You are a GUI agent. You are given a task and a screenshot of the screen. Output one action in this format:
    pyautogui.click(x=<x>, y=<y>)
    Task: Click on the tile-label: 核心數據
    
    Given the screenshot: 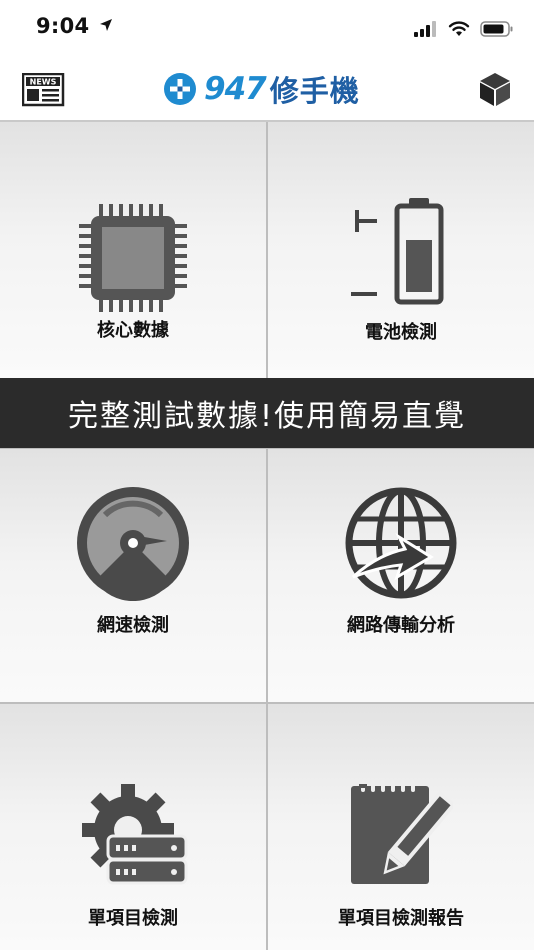 What is the action you would take?
    pyautogui.click(x=133, y=330)
    